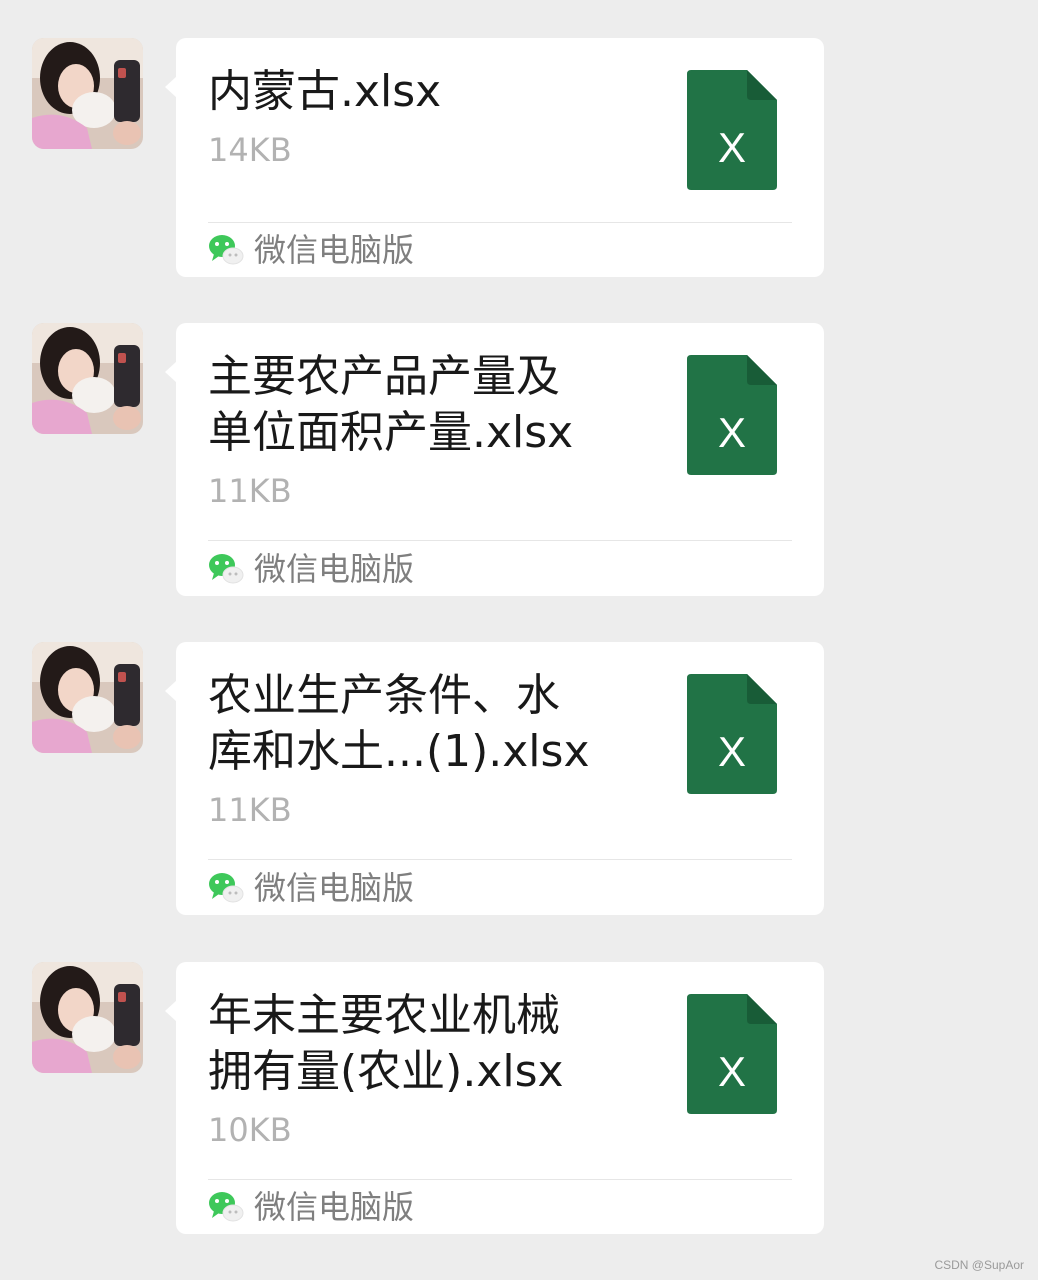 The image size is (1038, 1280). Describe the element at coordinates (250, 1130) in the screenshot. I see `file-size: 10KB` at that location.